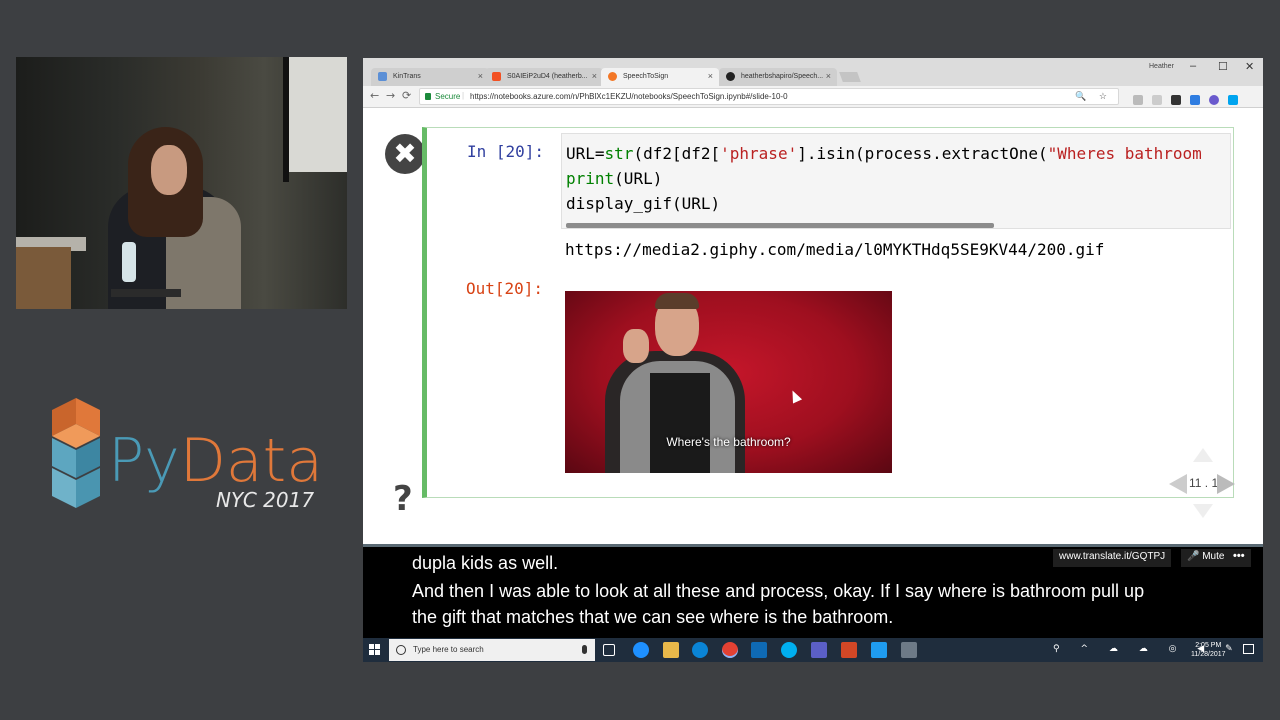 The width and height of the screenshot is (1280, 720). I want to click on slide-number: 11 . 1, so click(1204, 483).